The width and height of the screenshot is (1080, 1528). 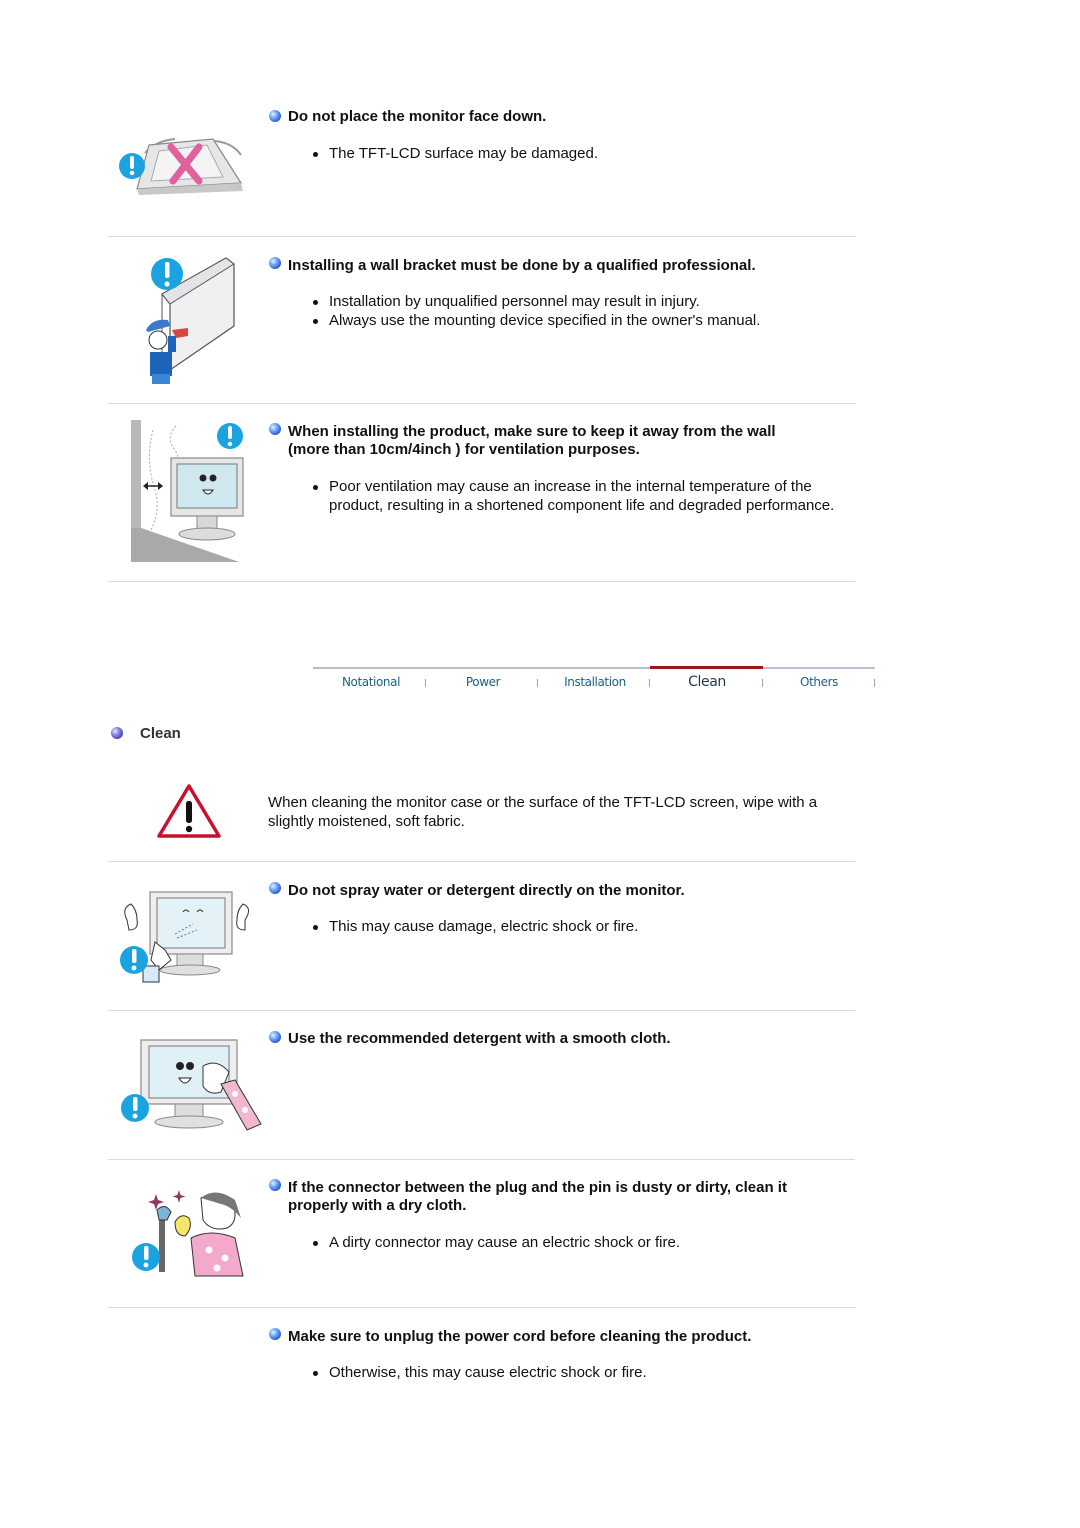 I want to click on bullet-list: The TFT-LCD surface may be damaged., so click(x=580, y=154).